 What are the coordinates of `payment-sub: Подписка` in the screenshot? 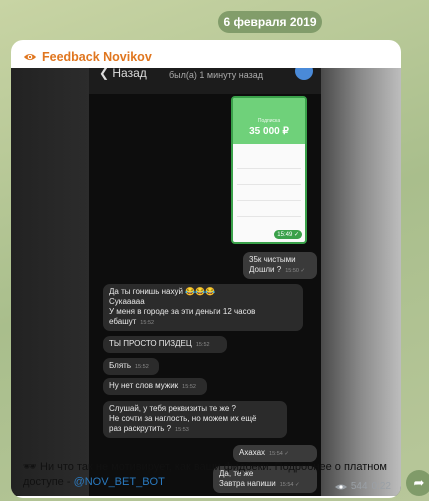 It's located at (269, 121).